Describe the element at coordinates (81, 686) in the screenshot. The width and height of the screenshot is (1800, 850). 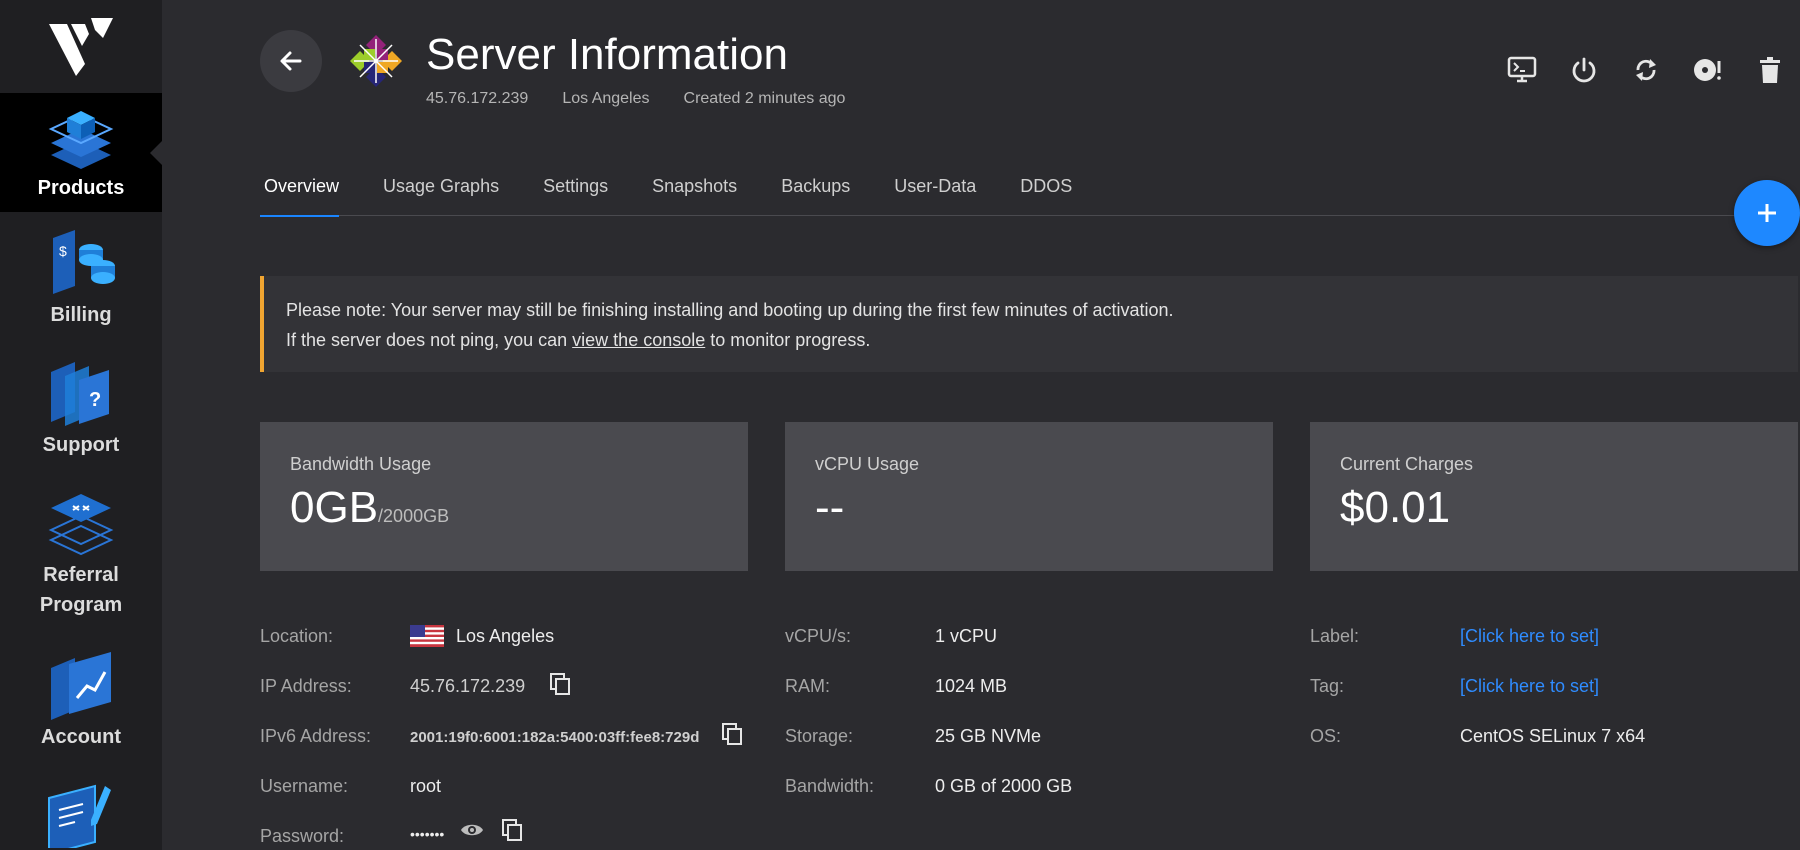
I see `account-icon` at that location.